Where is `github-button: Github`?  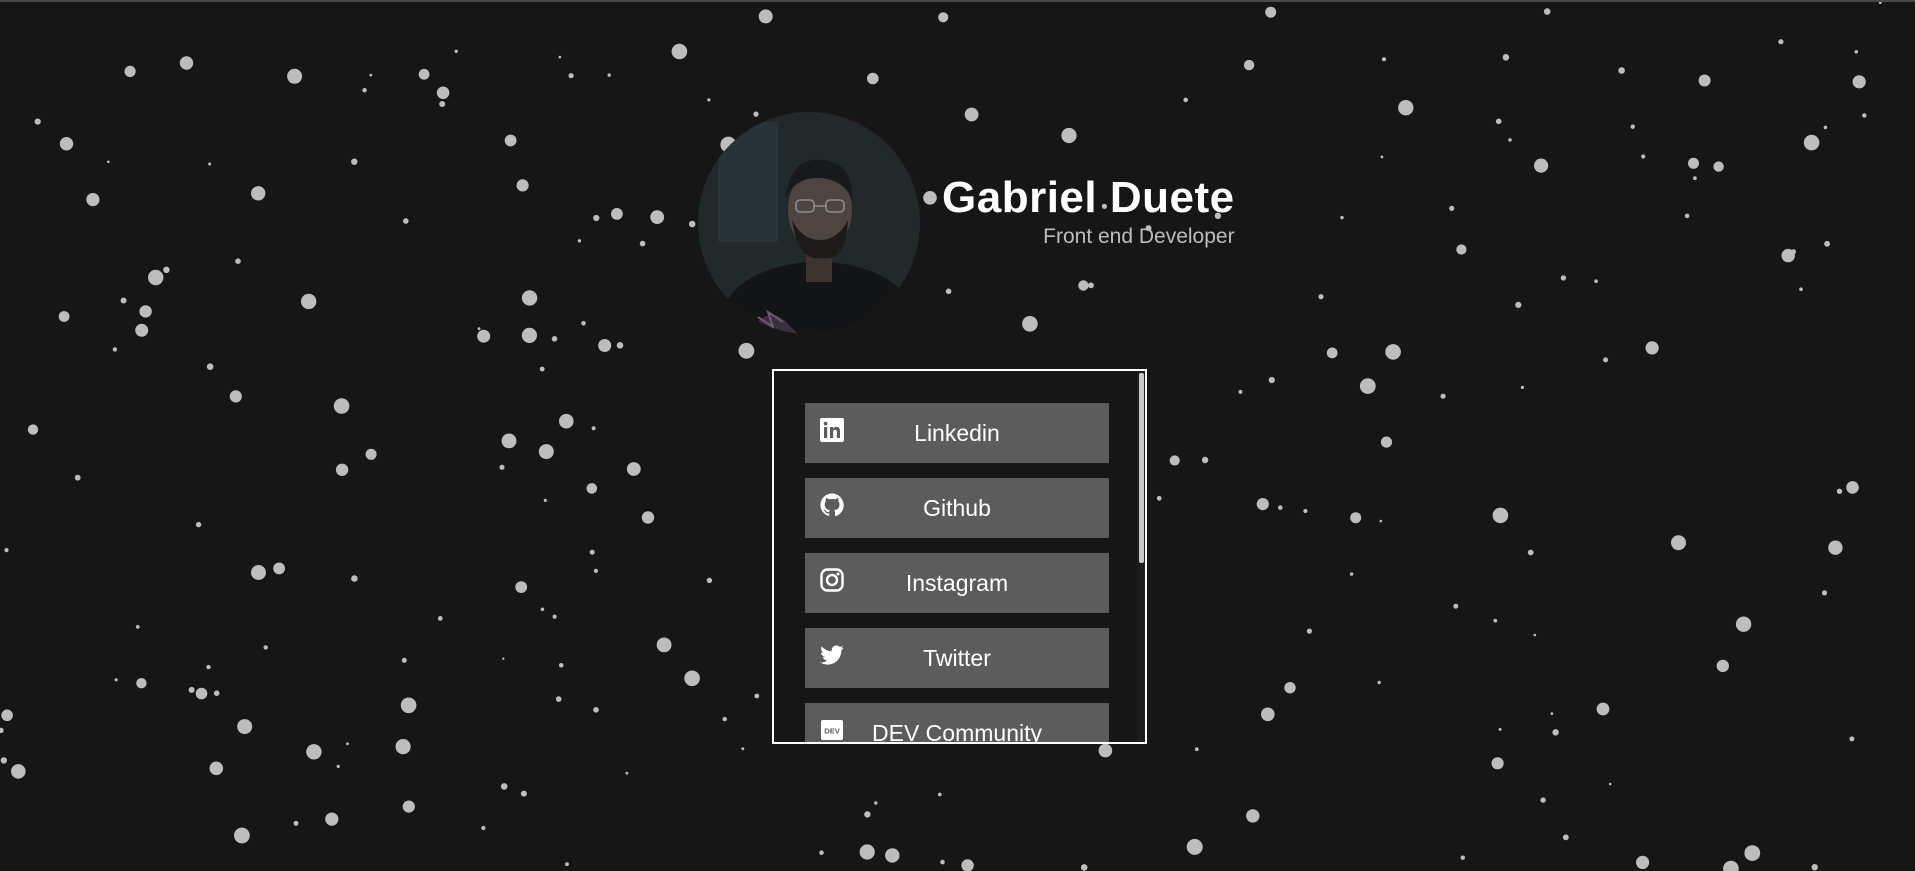
github-button: Github is located at coordinates (957, 508).